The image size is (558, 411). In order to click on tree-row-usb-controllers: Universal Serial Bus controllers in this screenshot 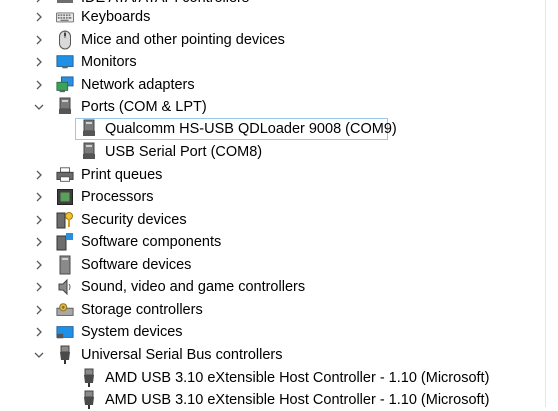, I will do `click(279, 355)`.